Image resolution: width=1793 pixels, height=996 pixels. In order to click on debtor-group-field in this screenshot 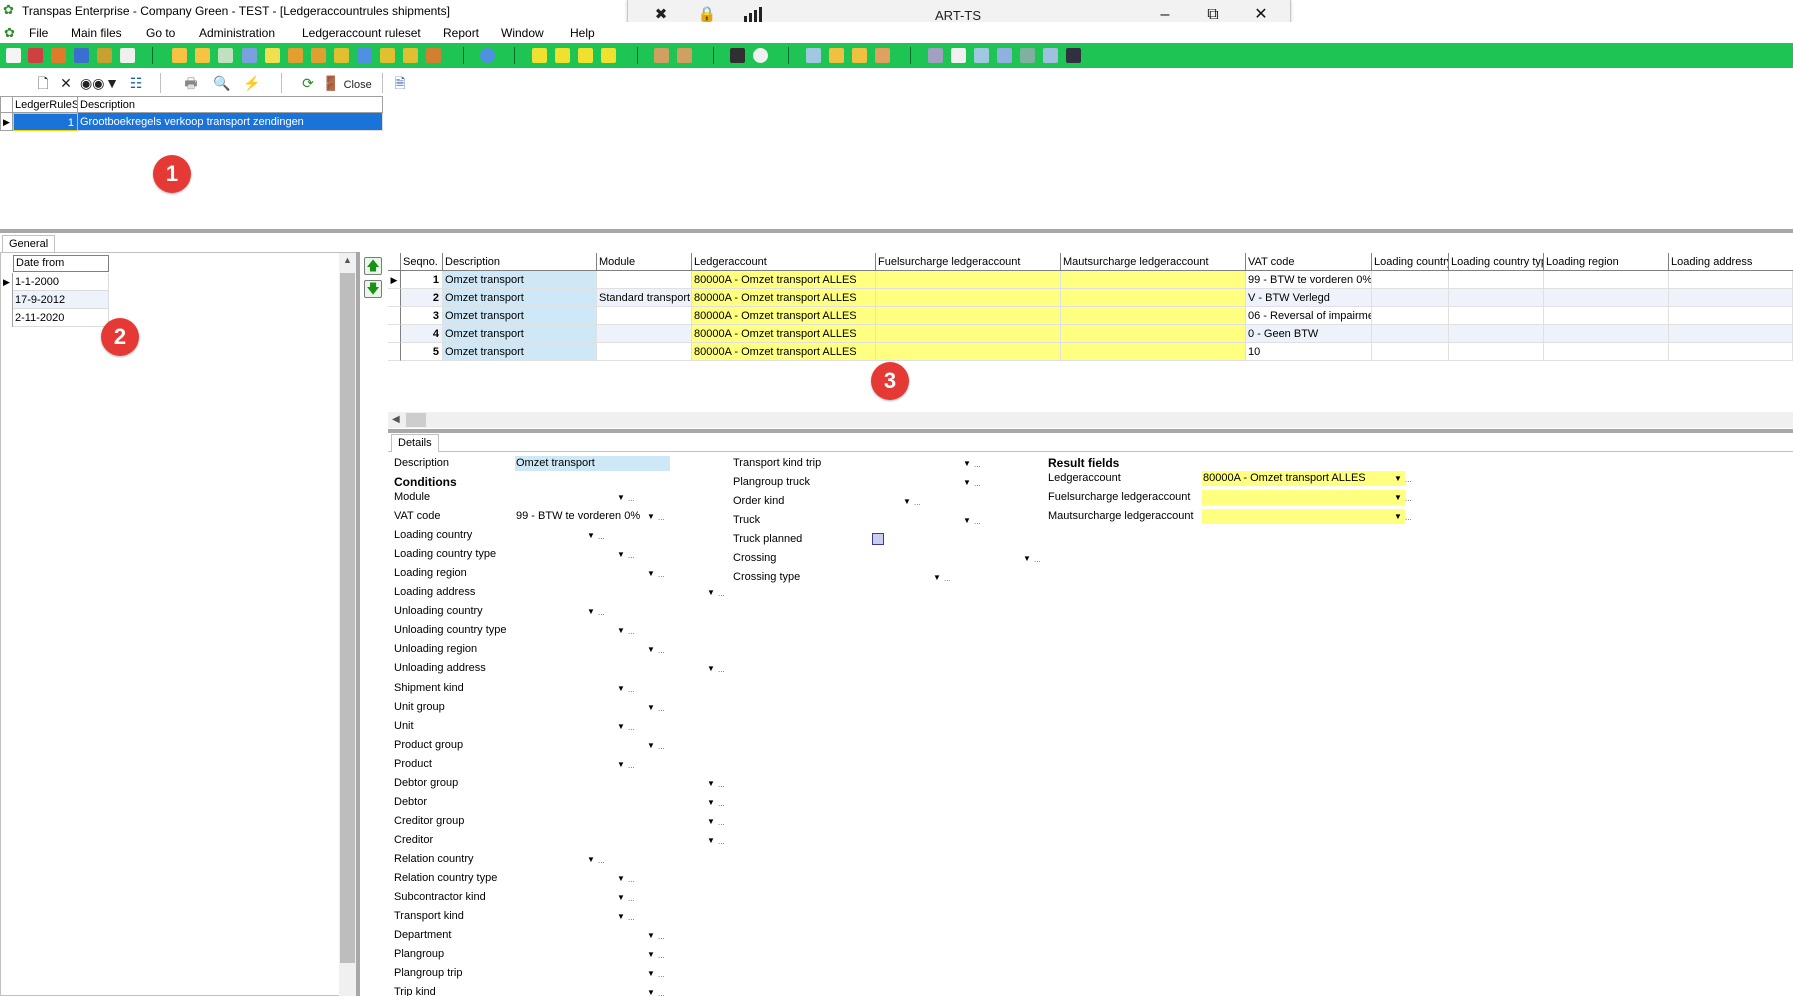, I will do `click(616, 783)`.